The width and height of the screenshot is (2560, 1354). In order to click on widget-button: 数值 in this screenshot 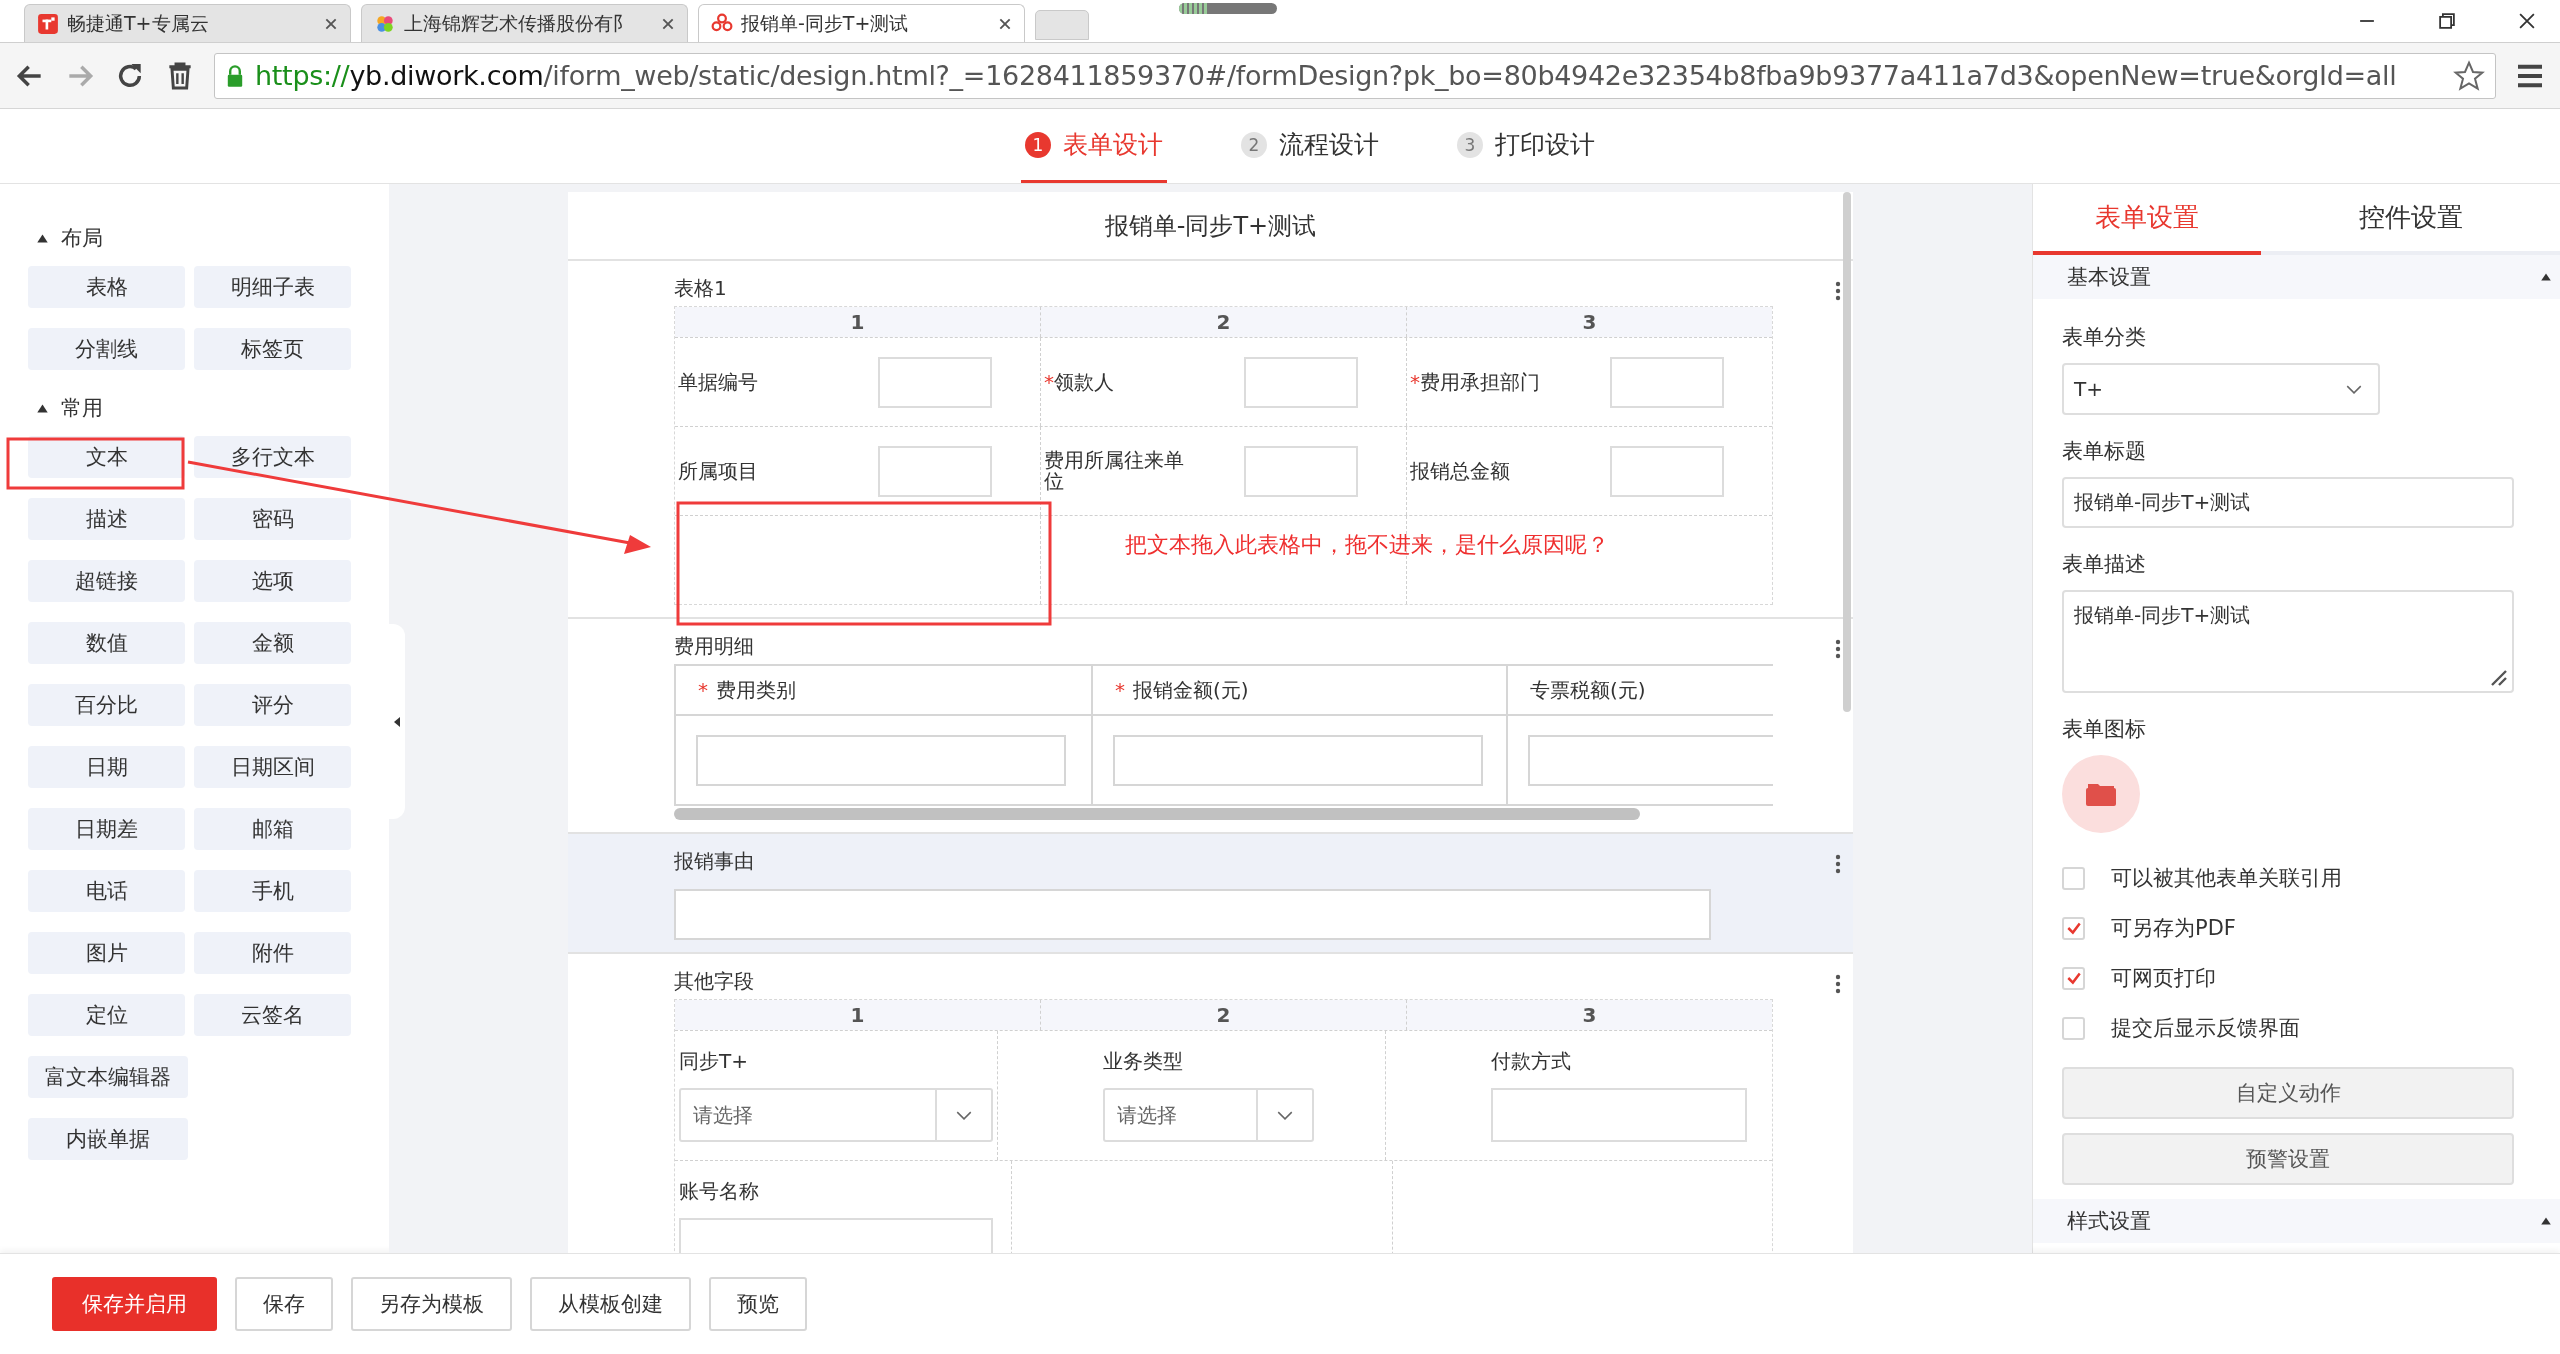, I will do `click(106, 643)`.